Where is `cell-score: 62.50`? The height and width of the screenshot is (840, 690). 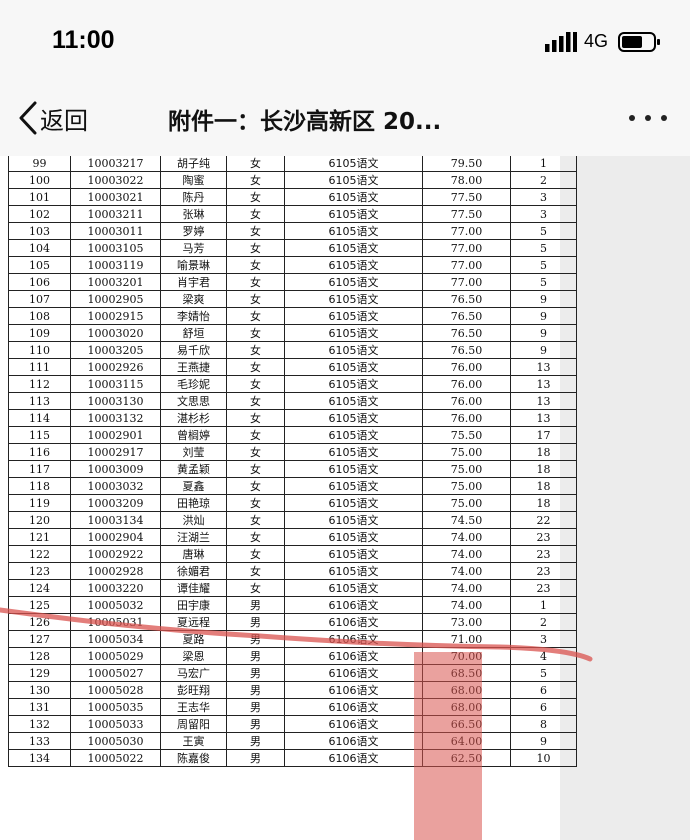
cell-score: 62.50 is located at coordinates (466, 758).